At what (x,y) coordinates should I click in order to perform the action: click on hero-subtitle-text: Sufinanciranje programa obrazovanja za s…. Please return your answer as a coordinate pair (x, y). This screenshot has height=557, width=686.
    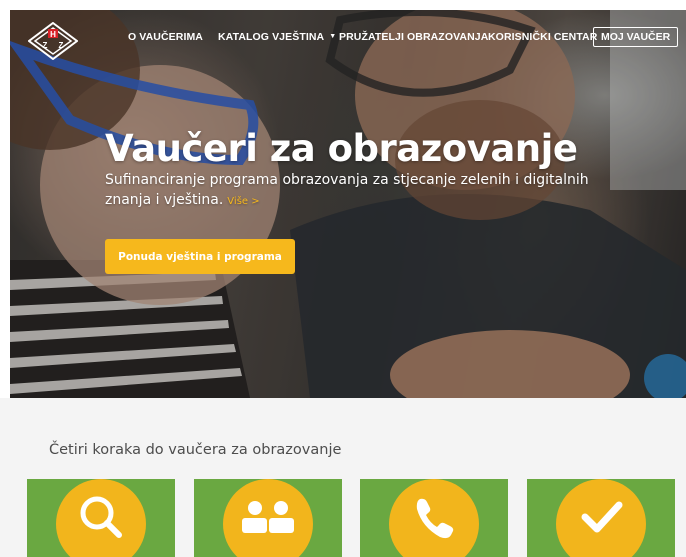
    Looking at the image, I should click on (347, 190).